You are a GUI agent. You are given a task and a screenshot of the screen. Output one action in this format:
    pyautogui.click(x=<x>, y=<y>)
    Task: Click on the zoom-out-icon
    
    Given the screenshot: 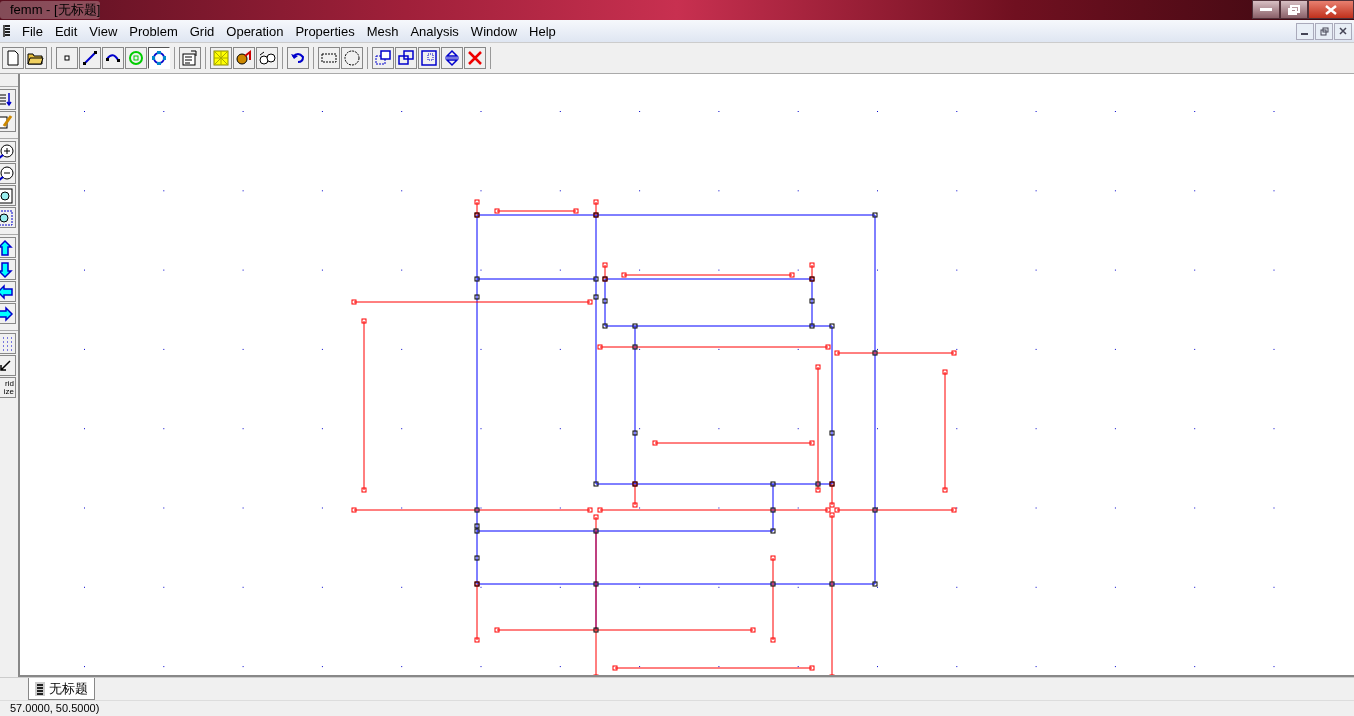 What is the action you would take?
    pyautogui.click(x=7, y=173)
    